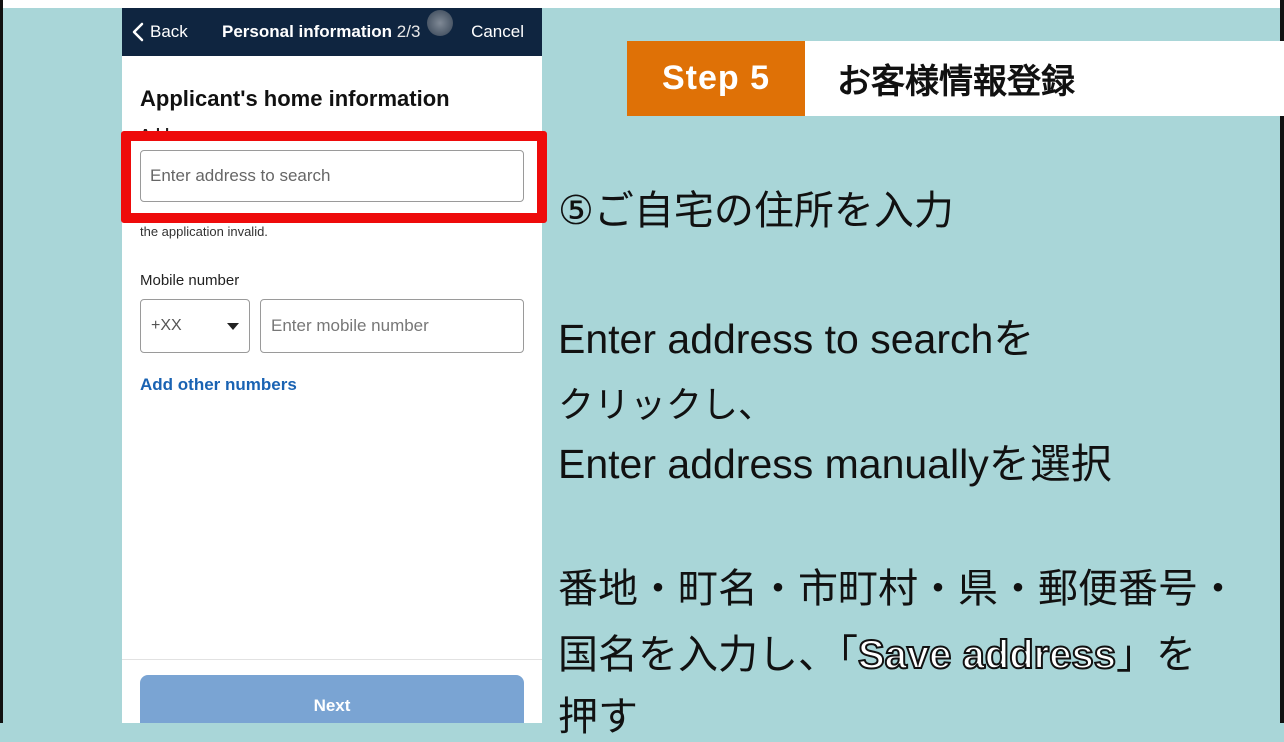  I want to click on nav-step-count: 2/3, so click(408, 31).